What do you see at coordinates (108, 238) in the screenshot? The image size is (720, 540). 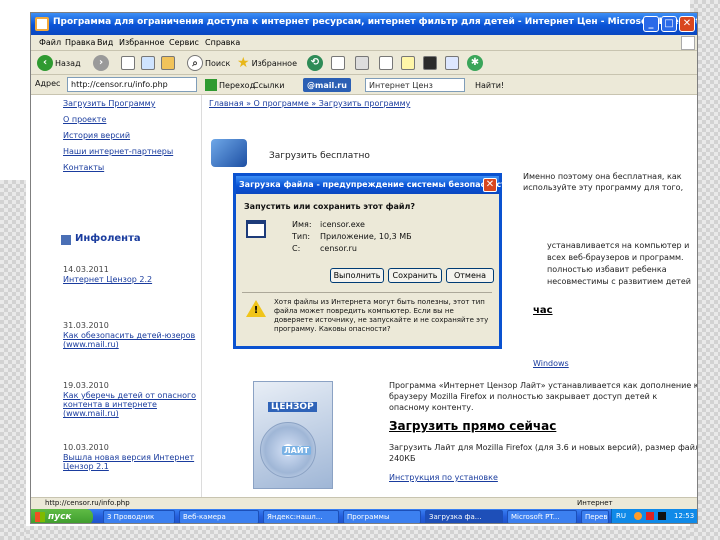 I see `info-feed-heading: Инфолента` at bounding box center [108, 238].